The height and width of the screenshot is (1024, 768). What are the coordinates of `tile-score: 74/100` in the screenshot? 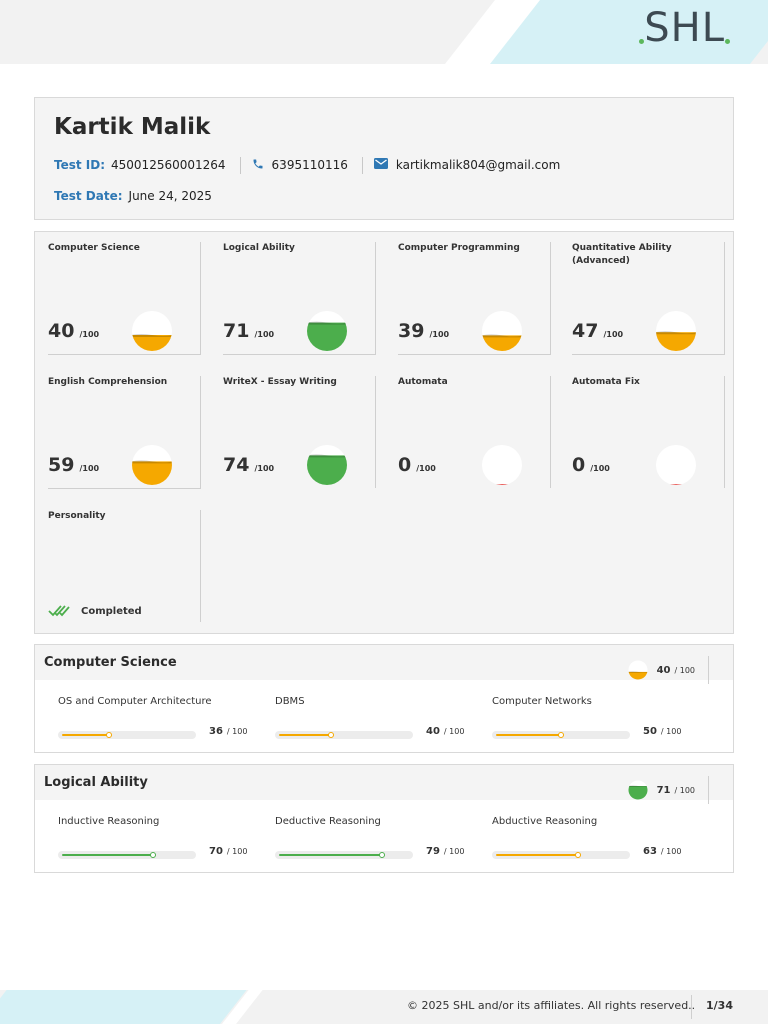 It's located at (249, 465).